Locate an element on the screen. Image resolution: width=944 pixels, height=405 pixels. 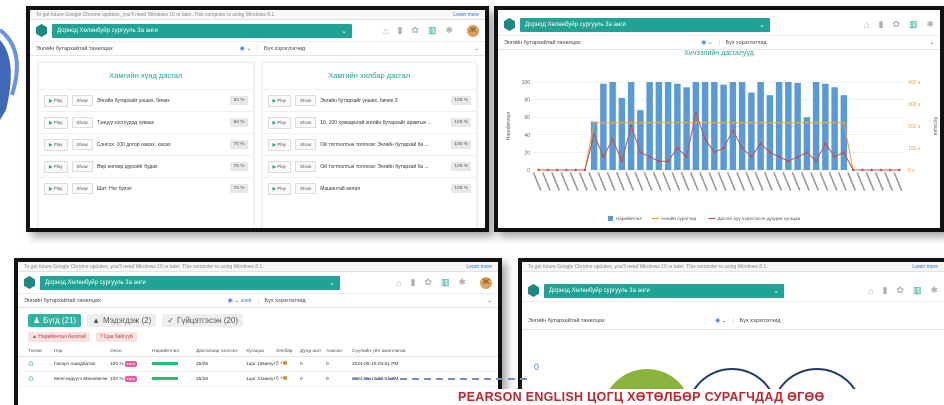
tab-warning: ▲ Мэдэгдэж (2) is located at coordinates (122, 320).